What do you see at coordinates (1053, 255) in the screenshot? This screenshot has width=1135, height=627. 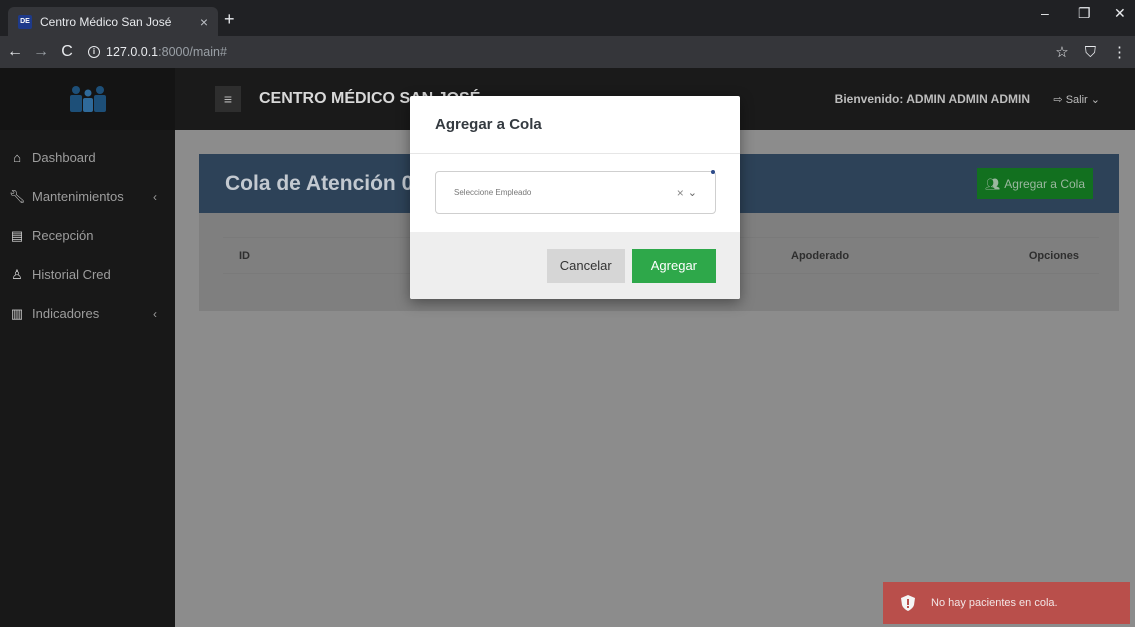 I see `column-header-opciones: Opciones` at bounding box center [1053, 255].